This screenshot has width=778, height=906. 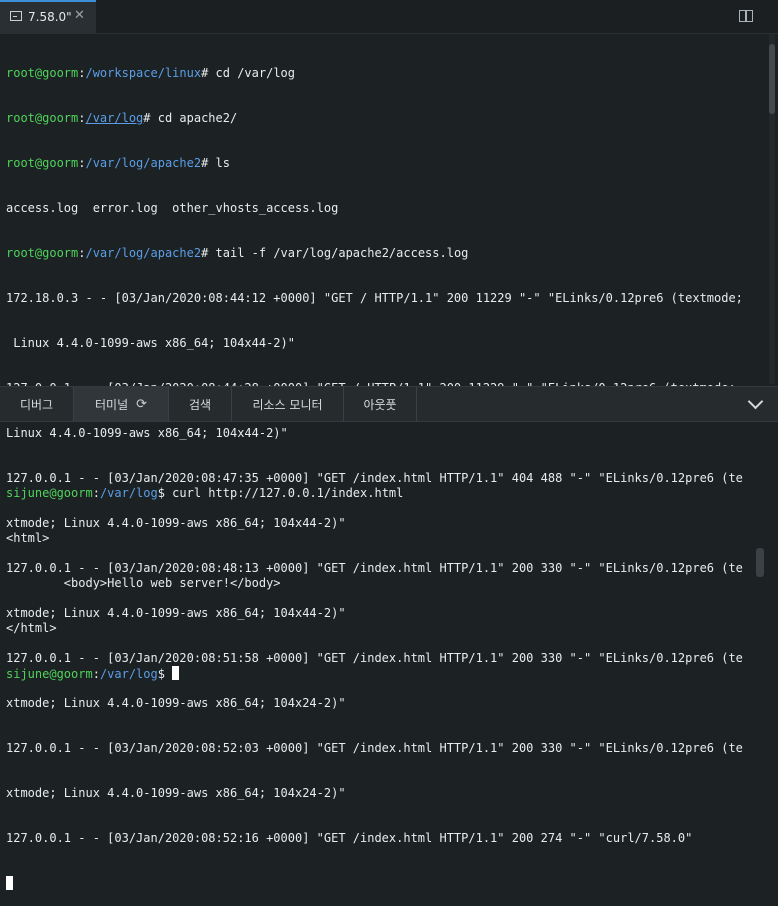 I want to click on tab-resource-monitor: 리소스 모니터, so click(x=288, y=404).